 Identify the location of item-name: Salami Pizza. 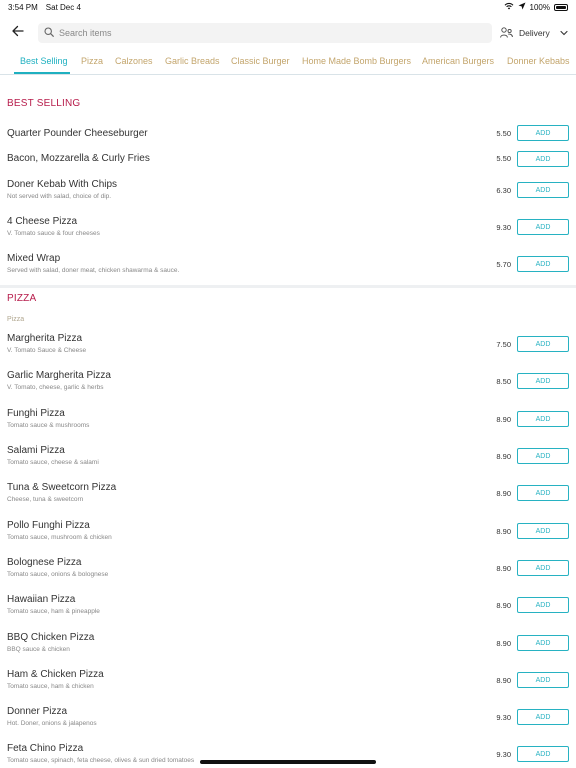
(36, 450).